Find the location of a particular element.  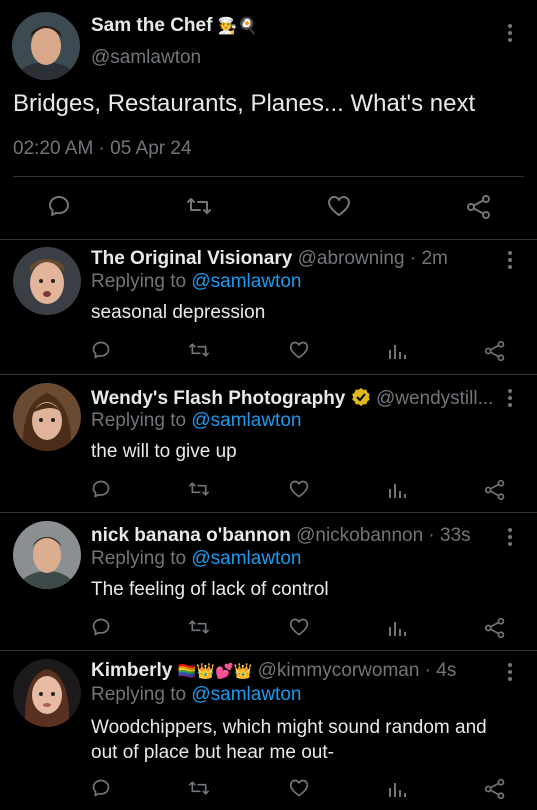

reply-header: nick banana o'bannon @nickobannon · 33s is located at coordinates (281, 536).